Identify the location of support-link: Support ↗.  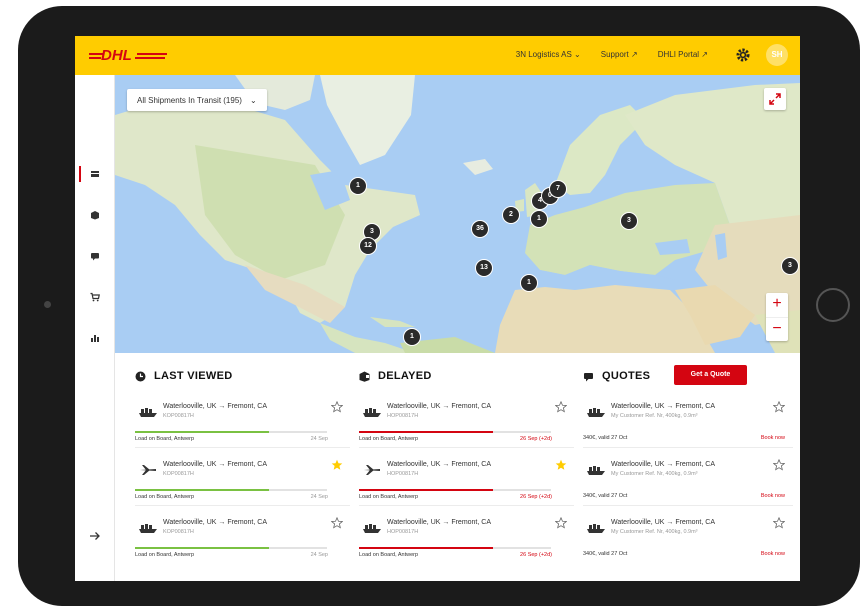
(619, 54).